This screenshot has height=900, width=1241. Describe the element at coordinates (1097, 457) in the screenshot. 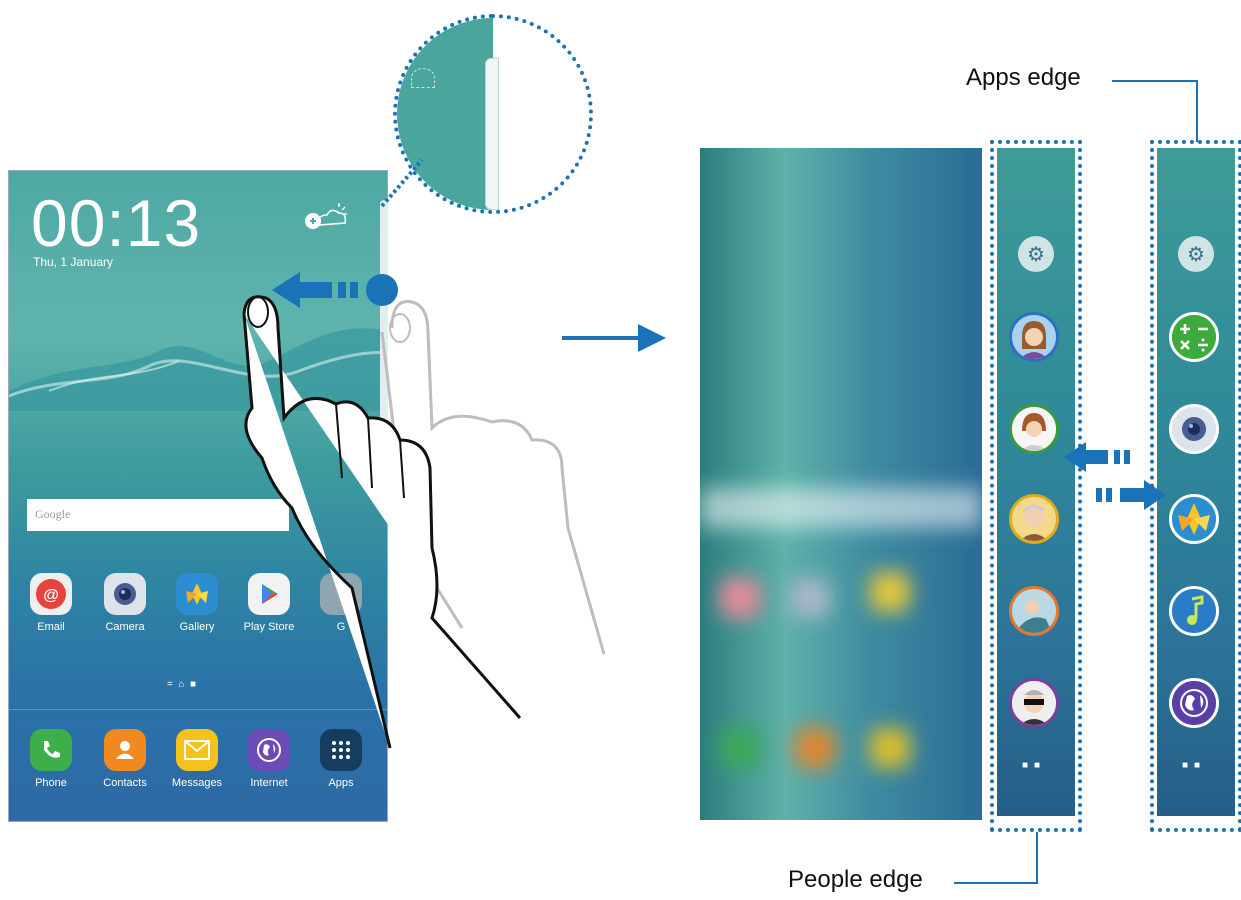

I see `switch-left-arrow` at that location.